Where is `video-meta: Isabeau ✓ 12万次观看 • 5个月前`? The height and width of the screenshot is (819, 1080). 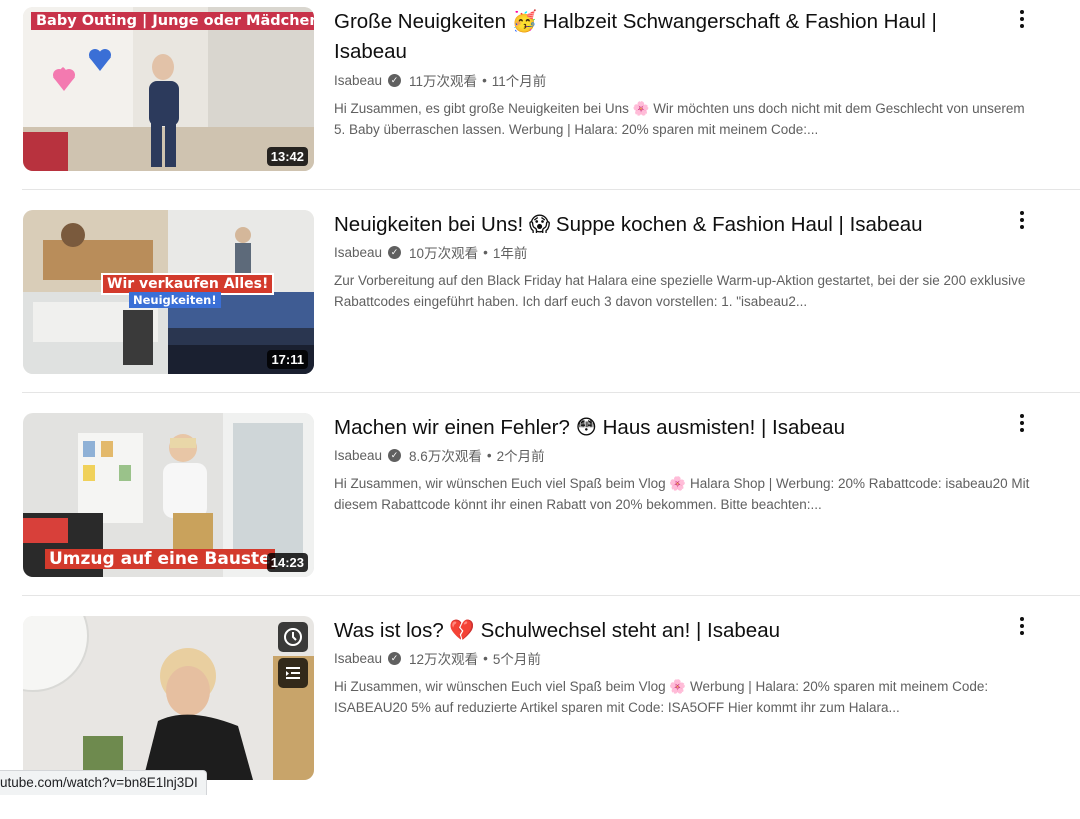 video-meta: Isabeau ✓ 12万次观看 • 5个月前 is located at coordinates (437, 658).